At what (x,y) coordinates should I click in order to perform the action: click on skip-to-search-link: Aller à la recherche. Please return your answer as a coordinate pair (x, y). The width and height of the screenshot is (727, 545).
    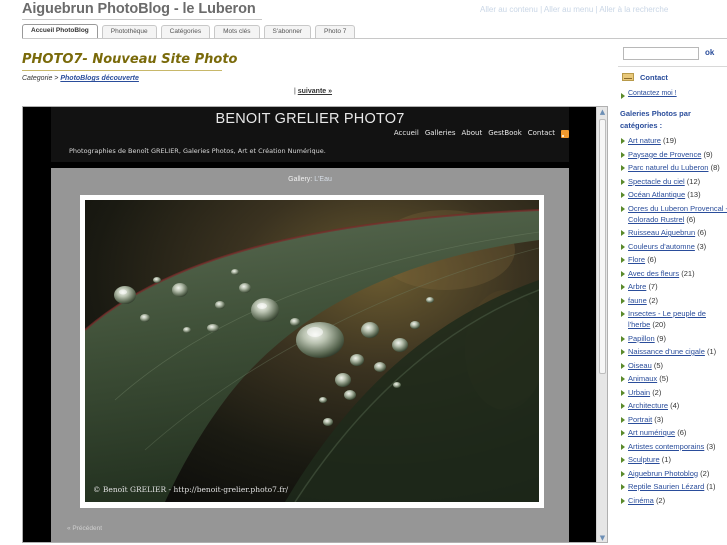
    Looking at the image, I should click on (633, 9).